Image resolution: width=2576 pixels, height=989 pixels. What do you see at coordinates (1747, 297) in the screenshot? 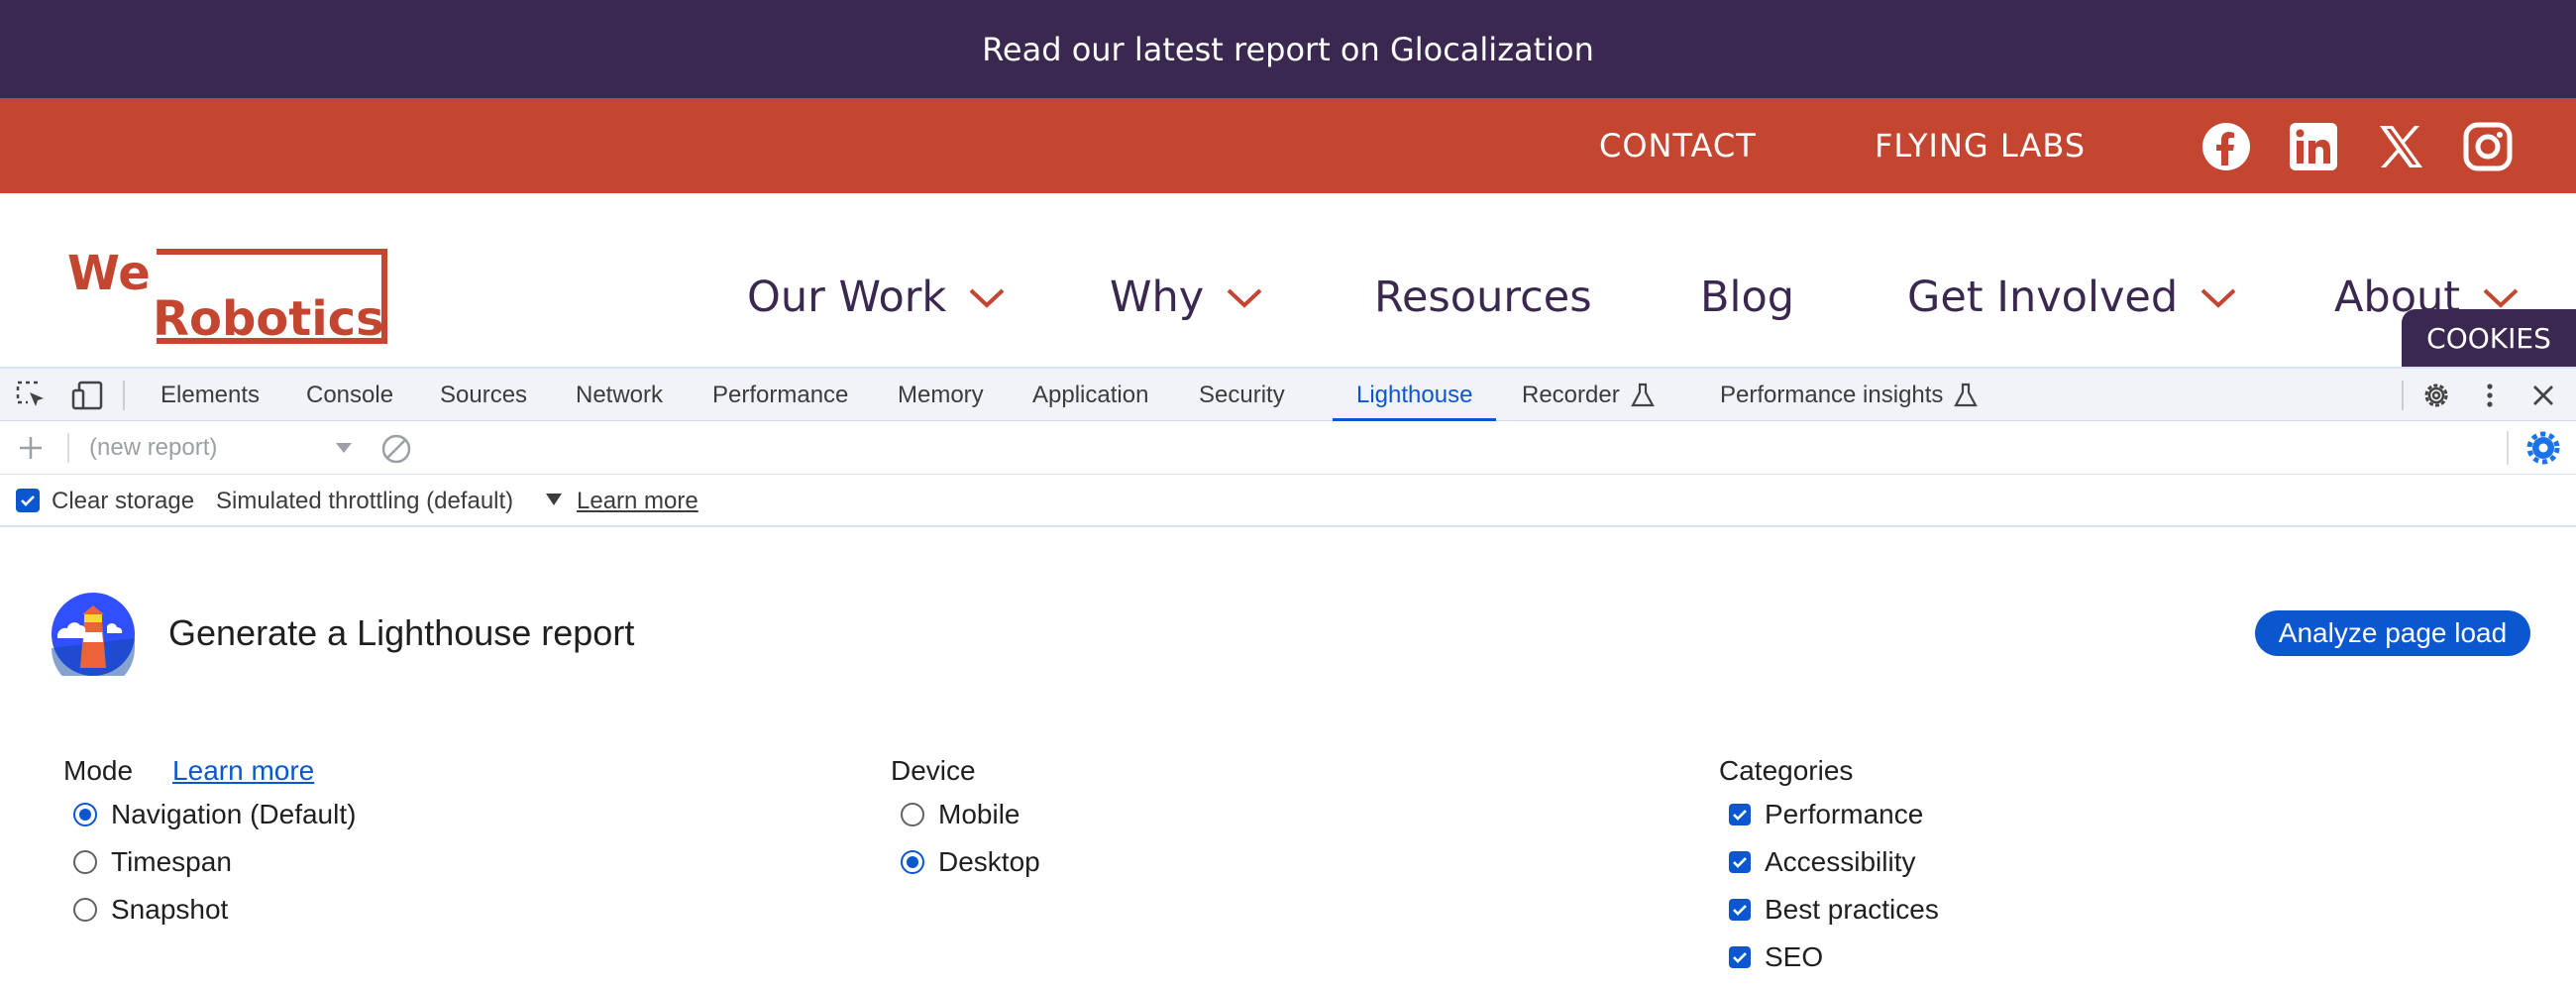
I see `nav-blog: Blog` at bounding box center [1747, 297].